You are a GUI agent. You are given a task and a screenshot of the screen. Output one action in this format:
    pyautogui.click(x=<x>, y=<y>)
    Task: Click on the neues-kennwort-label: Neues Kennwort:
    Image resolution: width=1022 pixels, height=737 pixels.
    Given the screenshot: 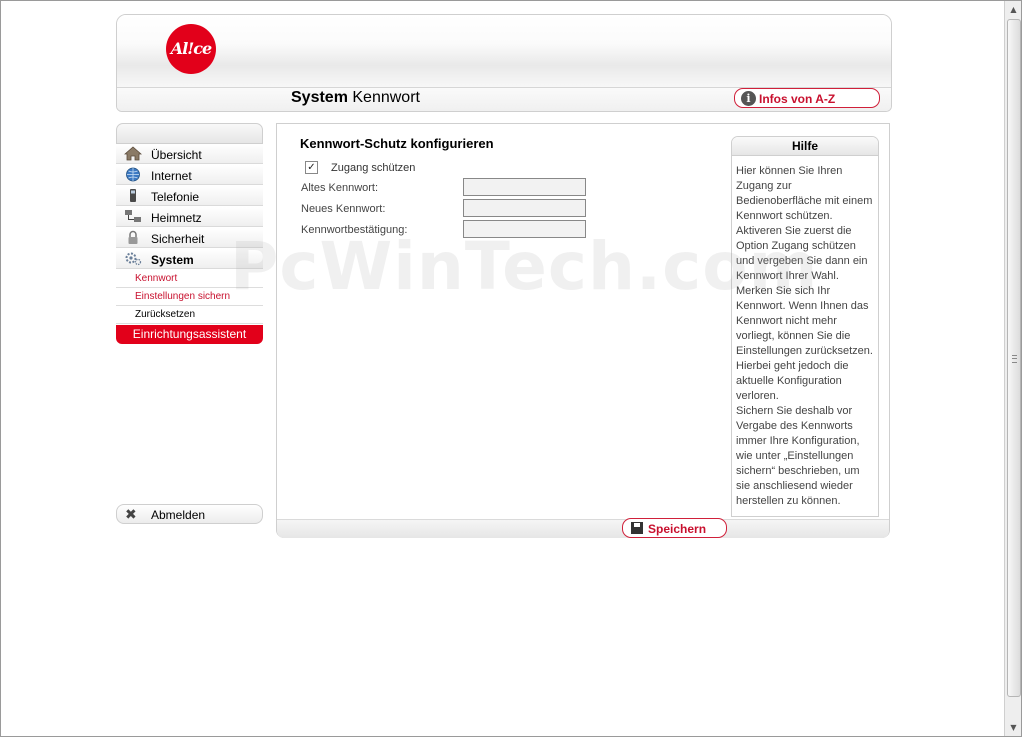 What is the action you would take?
    pyautogui.click(x=343, y=209)
    